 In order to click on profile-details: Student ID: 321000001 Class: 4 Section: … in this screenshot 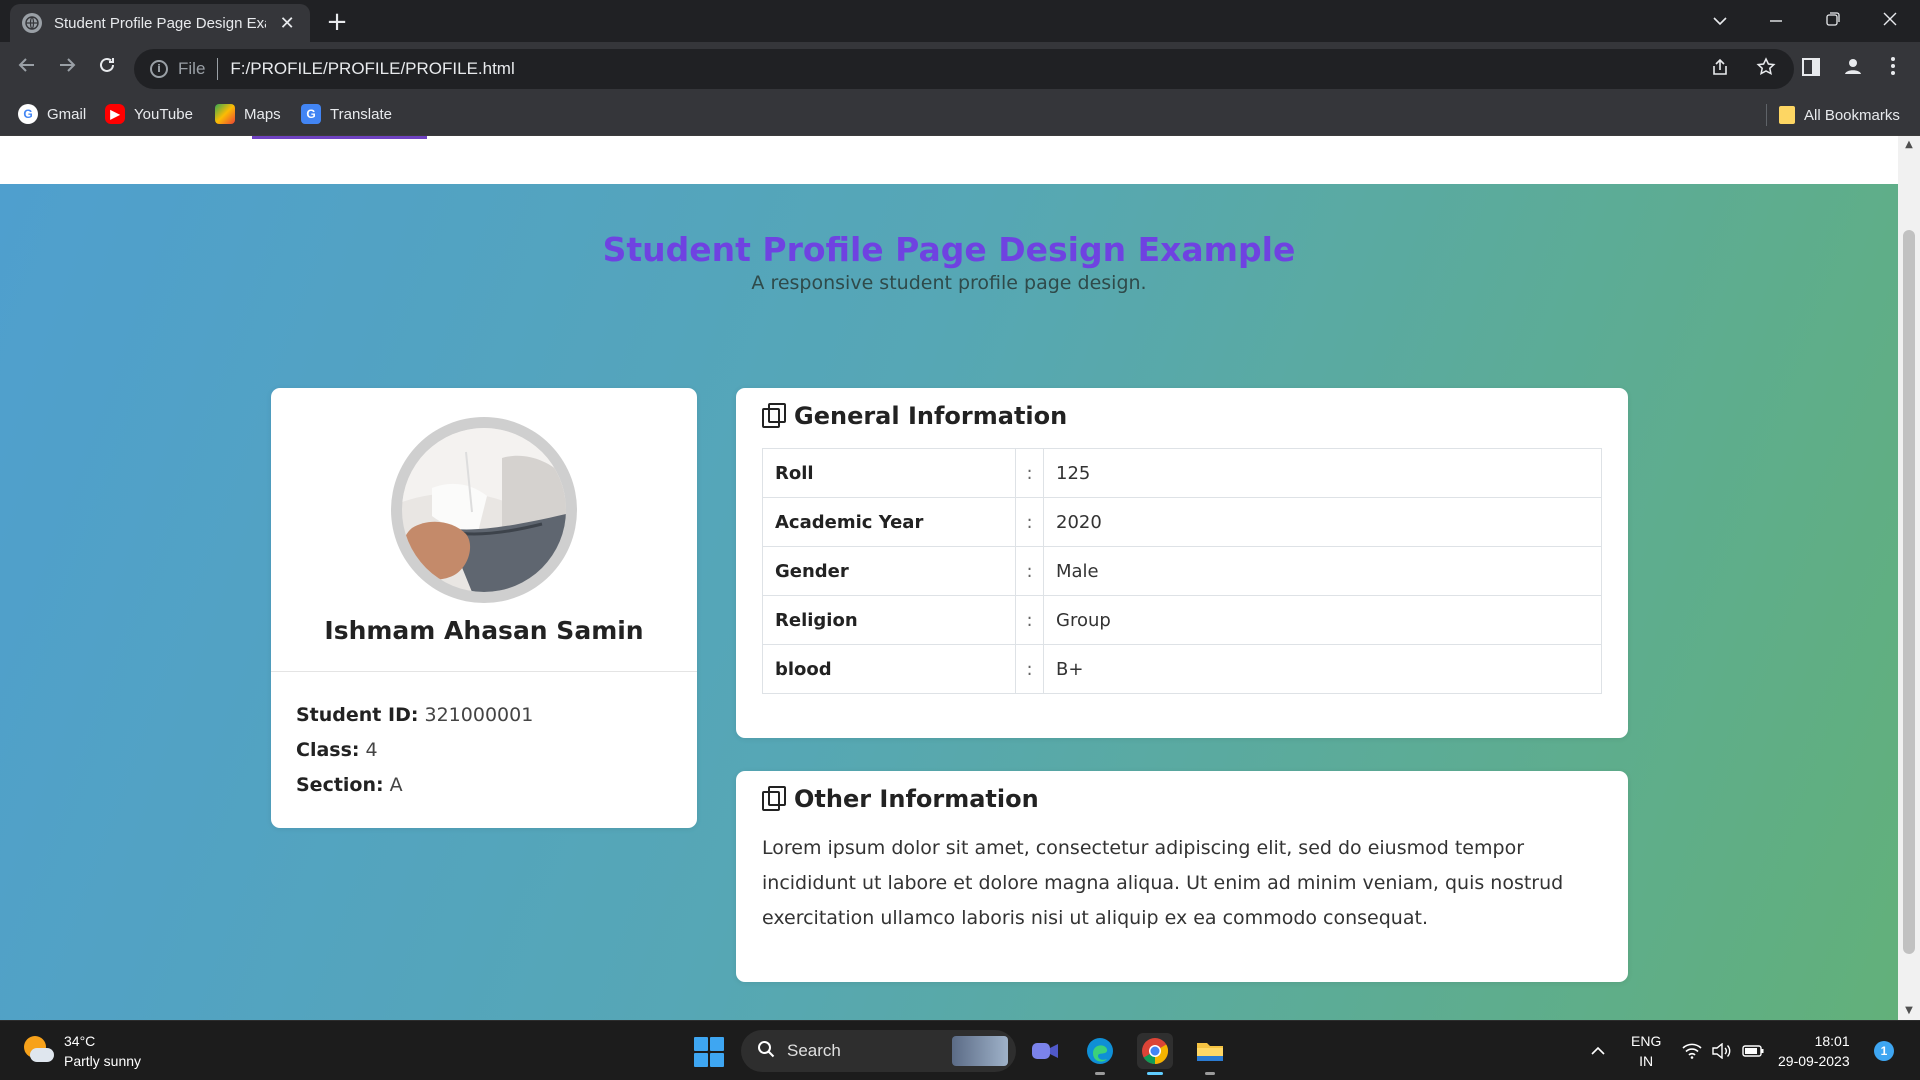, I will do `click(414, 750)`.